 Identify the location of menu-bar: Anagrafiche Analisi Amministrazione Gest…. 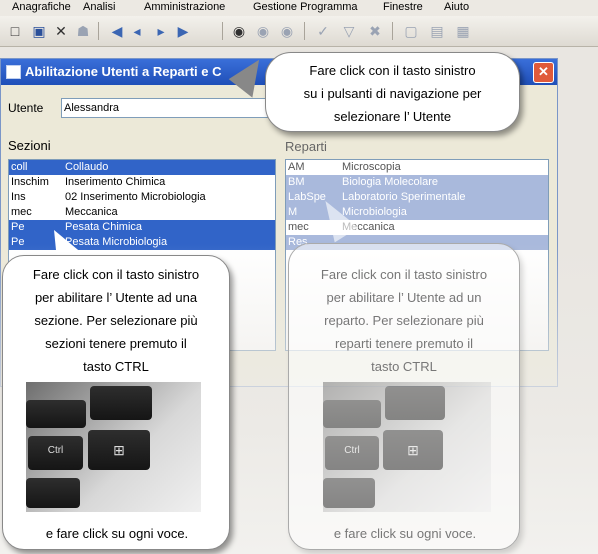
(299, 8).